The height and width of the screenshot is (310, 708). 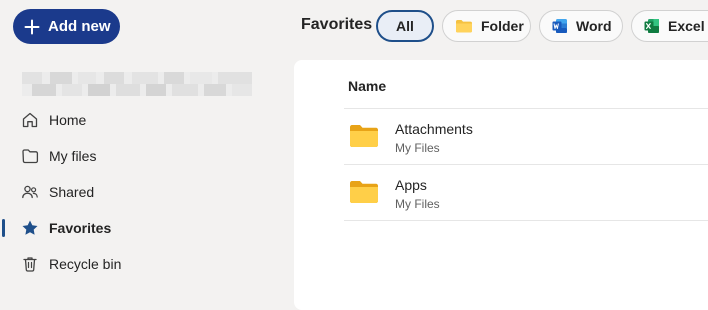 I want to click on sidebar-item-recycle-bin: Recycle bin, so click(x=70, y=264).